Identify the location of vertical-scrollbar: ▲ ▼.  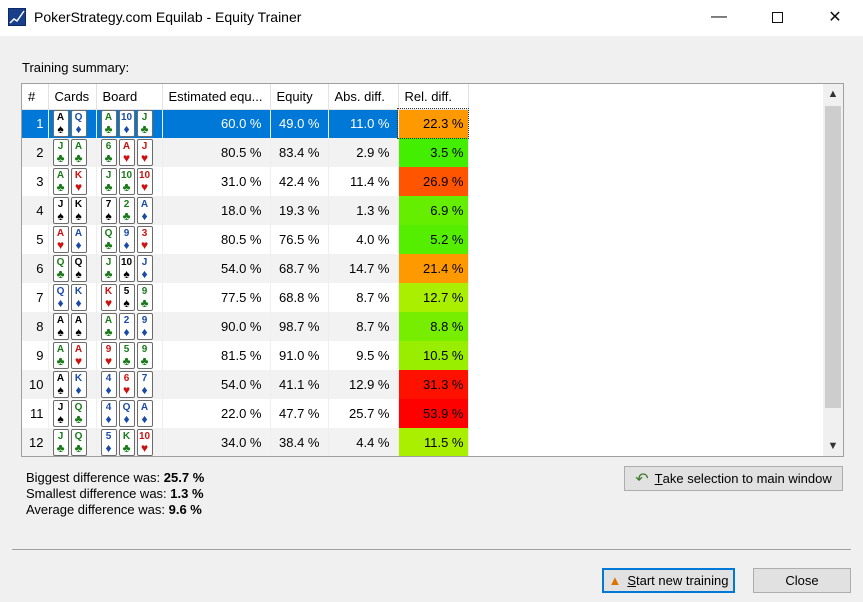
(833, 270).